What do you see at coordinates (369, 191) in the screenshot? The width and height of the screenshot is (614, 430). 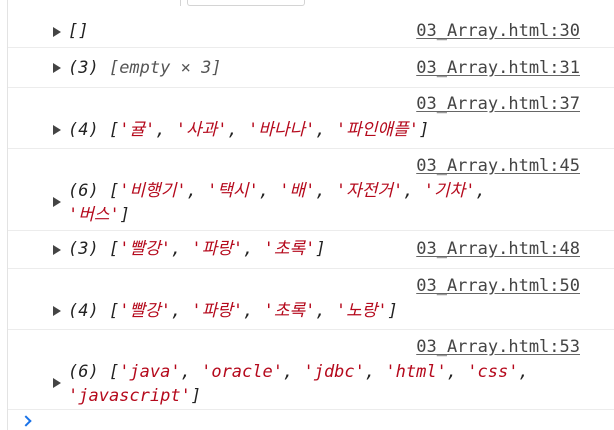 I see `string-value: '자전거'` at bounding box center [369, 191].